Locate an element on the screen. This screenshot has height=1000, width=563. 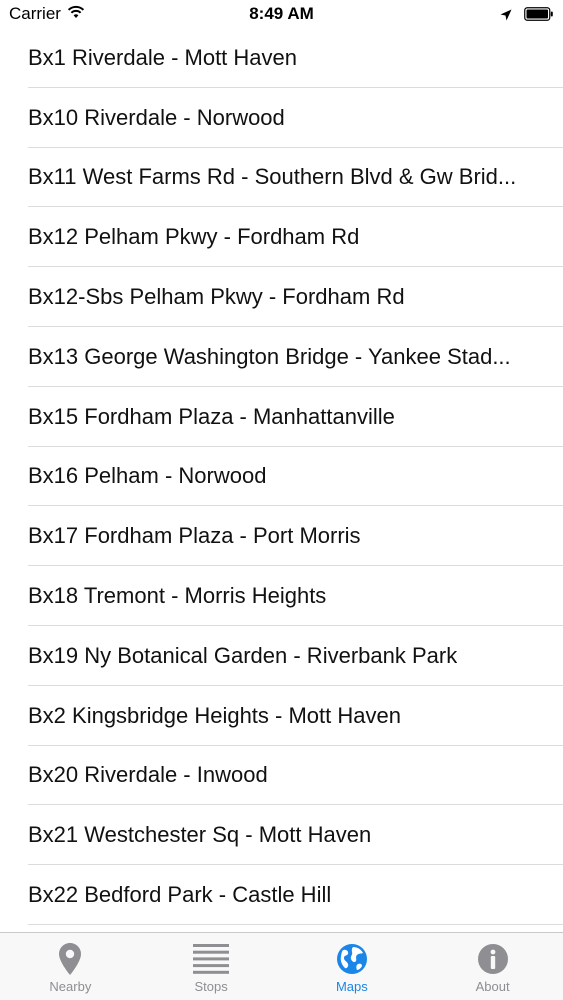
route-row: Bx18 Tremont - Morris Heights is located at coordinates (281, 596).